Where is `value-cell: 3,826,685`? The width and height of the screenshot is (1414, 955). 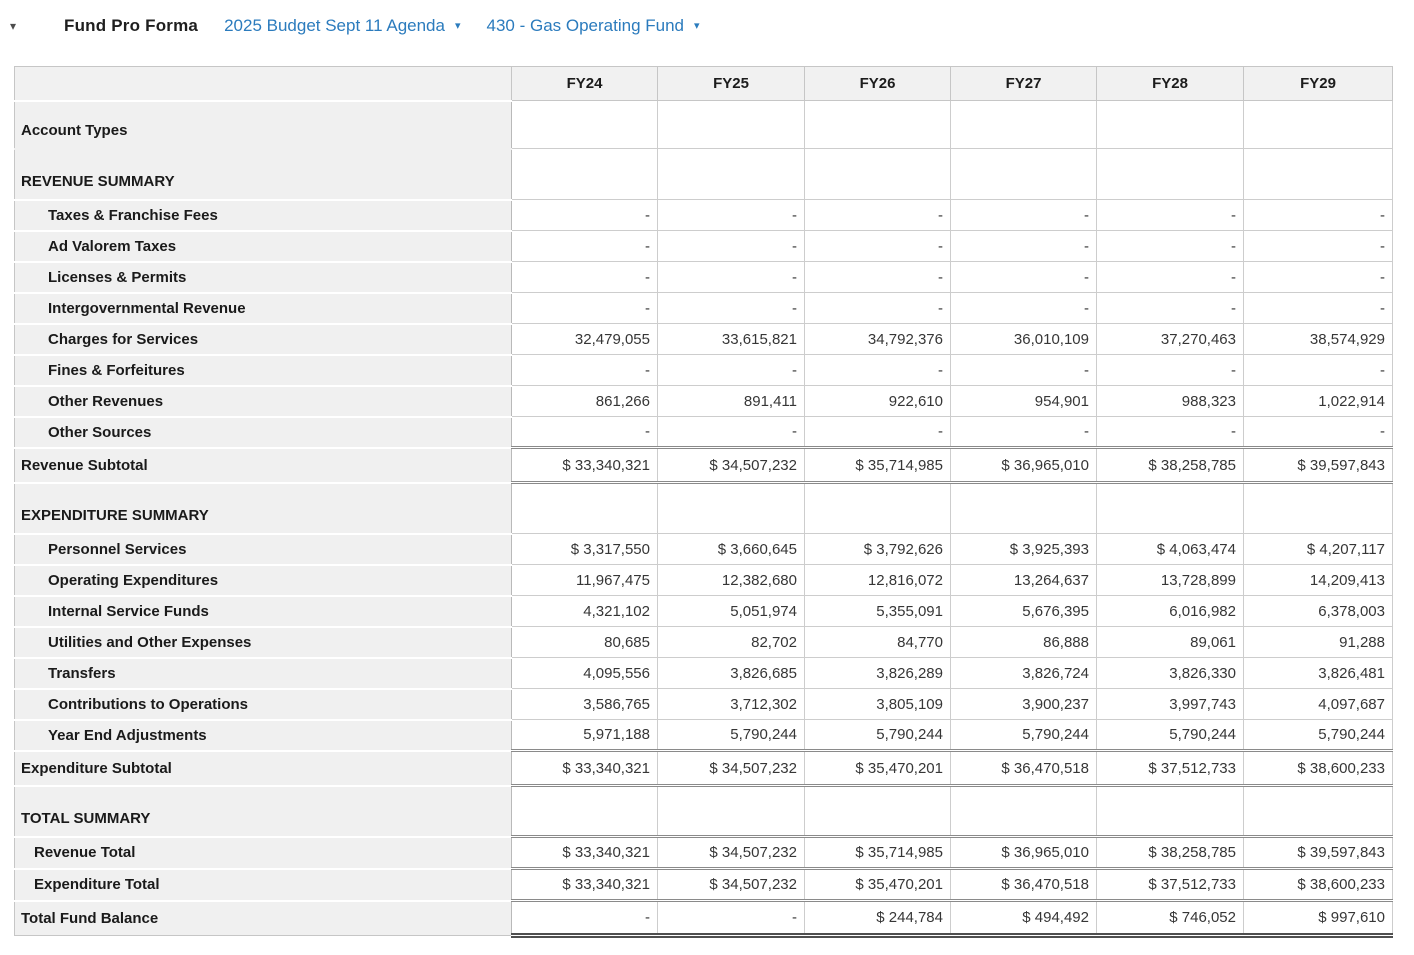 value-cell: 3,826,685 is located at coordinates (731, 673).